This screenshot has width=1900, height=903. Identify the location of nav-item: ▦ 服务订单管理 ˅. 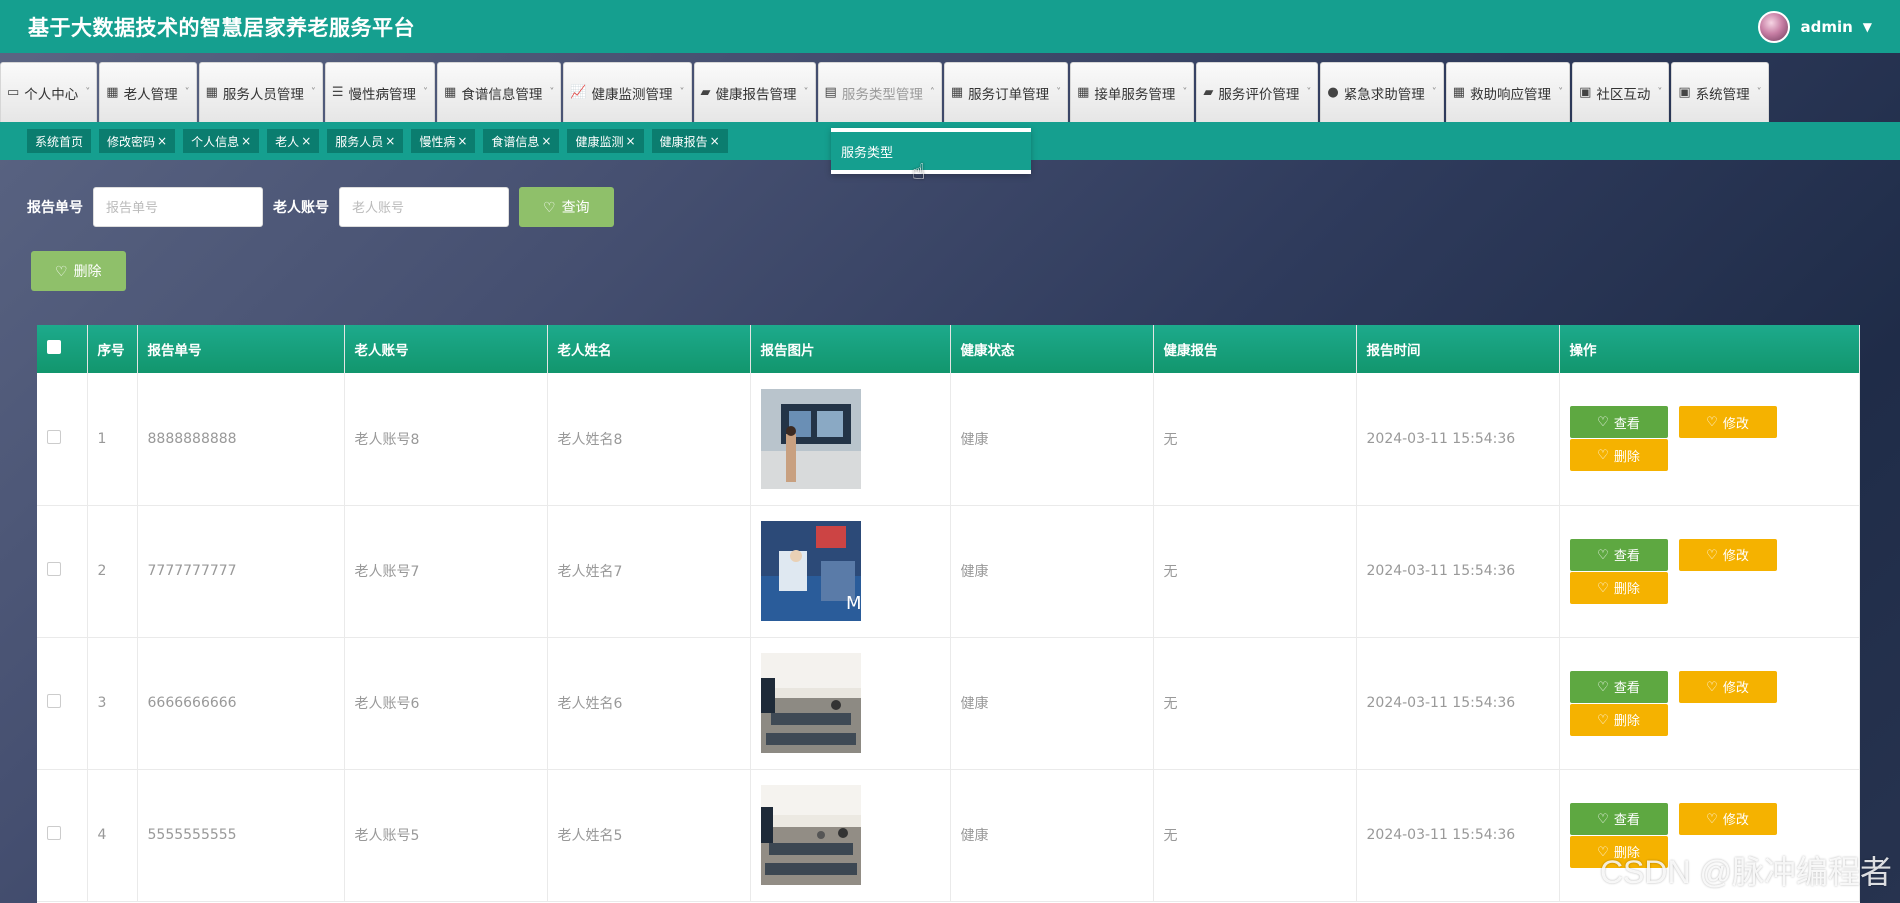
(1006, 92).